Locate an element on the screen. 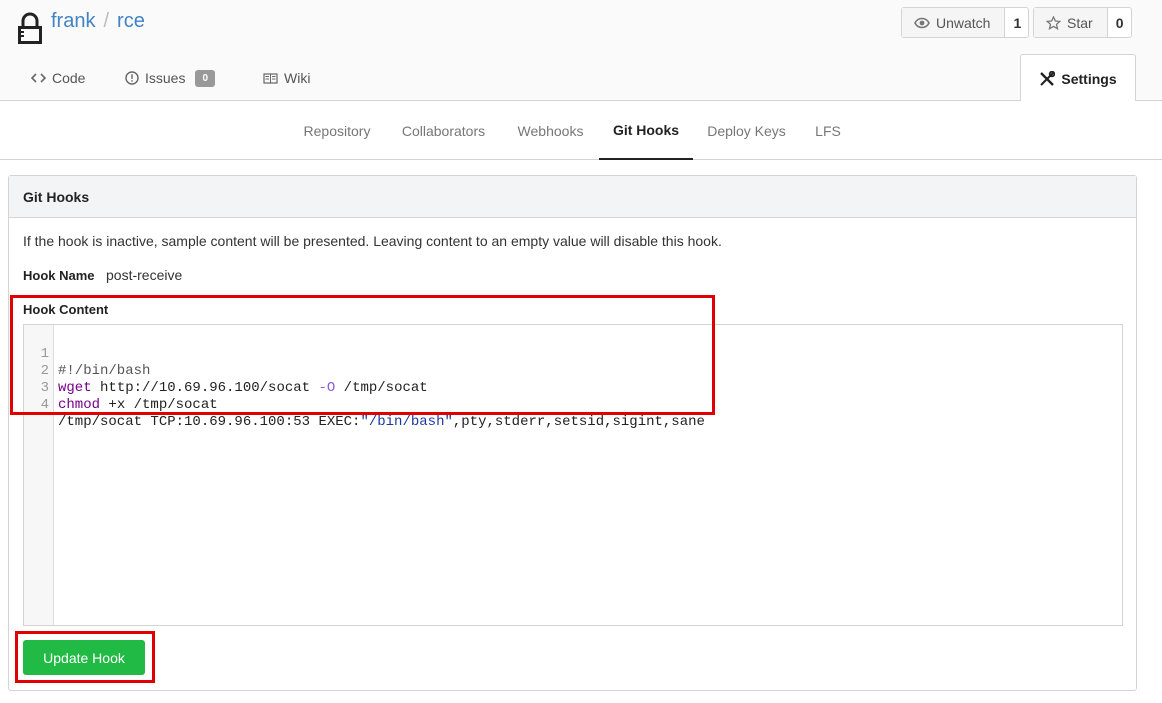 The height and width of the screenshot is (703, 1162). subnav-deploy-keys: Deploy Keys is located at coordinates (746, 130).